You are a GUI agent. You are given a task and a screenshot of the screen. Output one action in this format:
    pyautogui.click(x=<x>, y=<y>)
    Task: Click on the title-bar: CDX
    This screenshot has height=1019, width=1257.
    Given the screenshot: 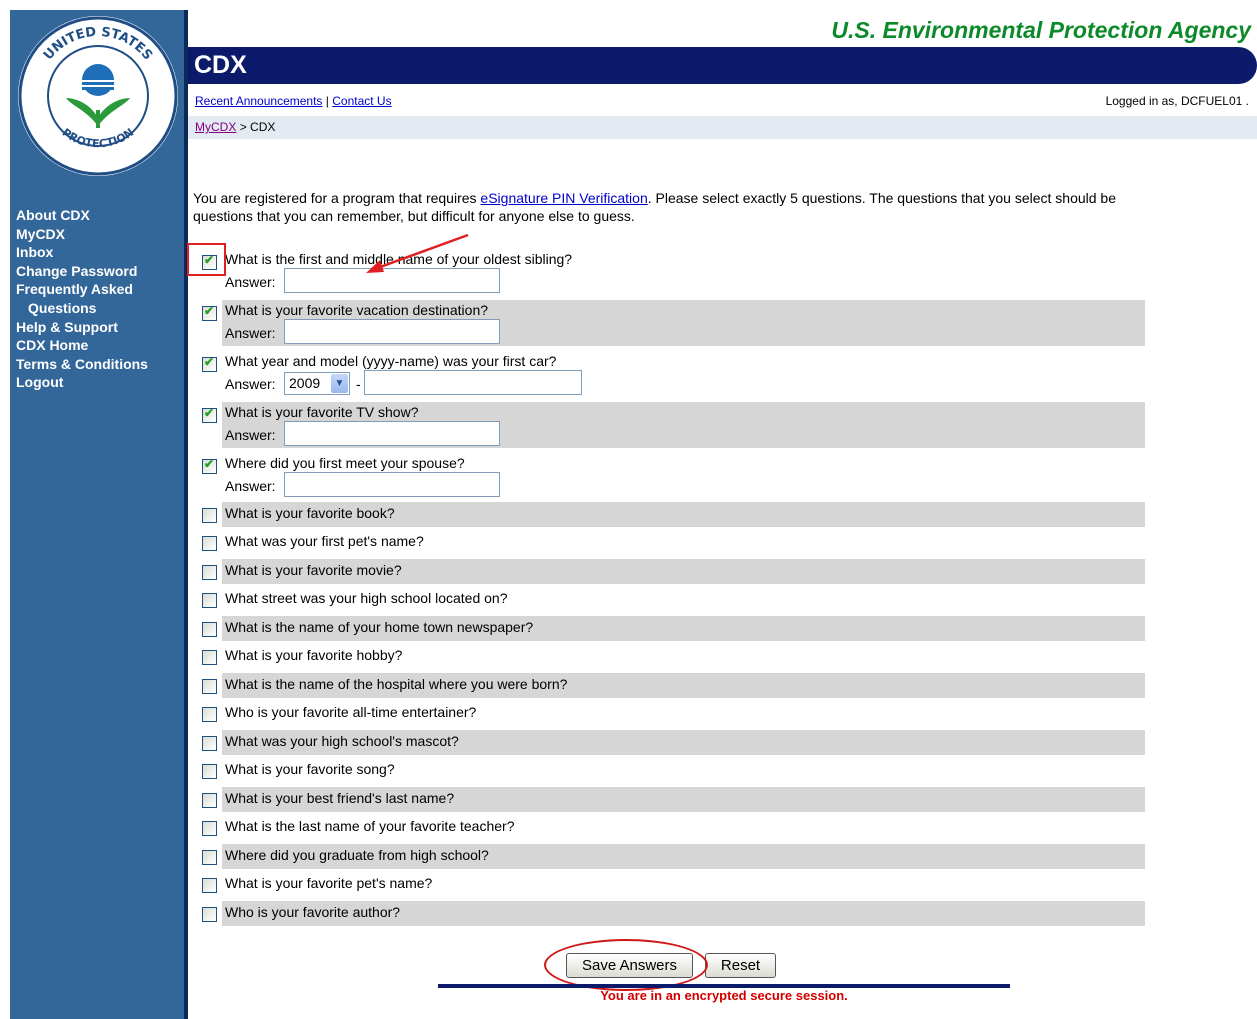 What is the action you would take?
    pyautogui.click(x=722, y=65)
    